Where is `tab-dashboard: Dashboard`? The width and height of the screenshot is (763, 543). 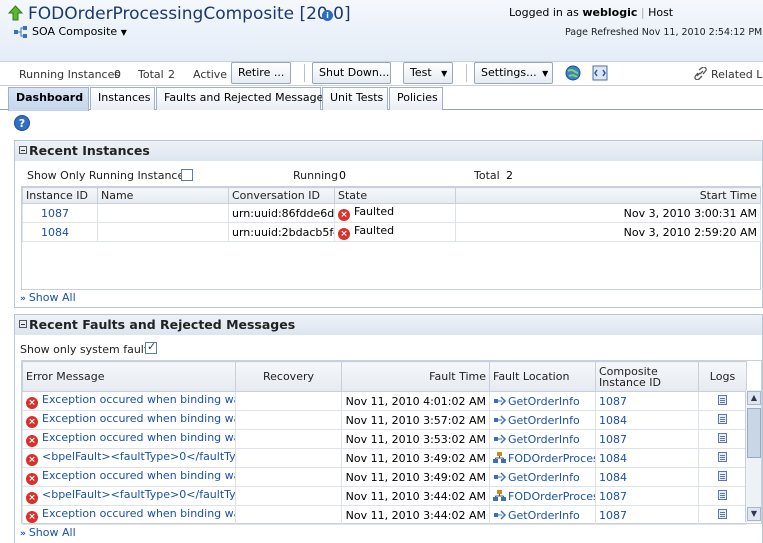 tab-dashboard: Dashboard is located at coordinates (48, 99).